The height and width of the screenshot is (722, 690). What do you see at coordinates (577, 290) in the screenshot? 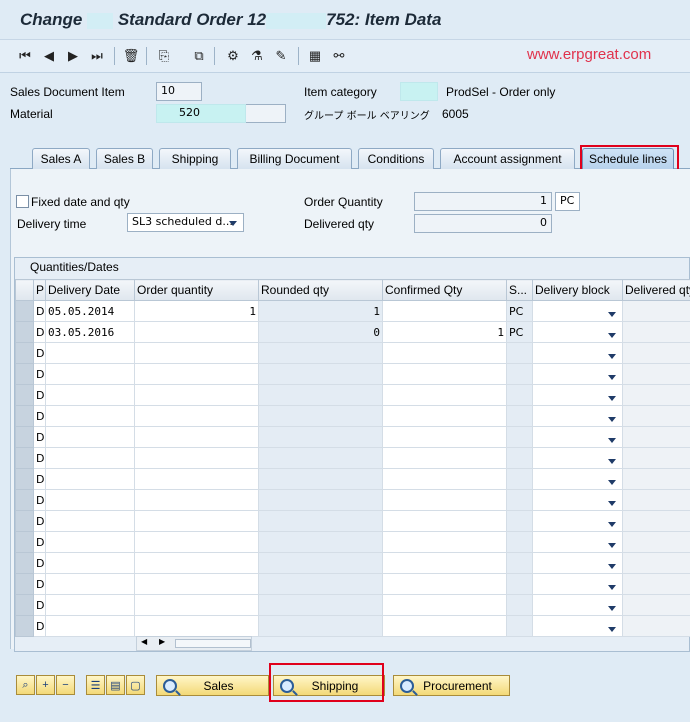
I see `column-header-delivery-block: Delivery block` at bounding box center [577, 290].